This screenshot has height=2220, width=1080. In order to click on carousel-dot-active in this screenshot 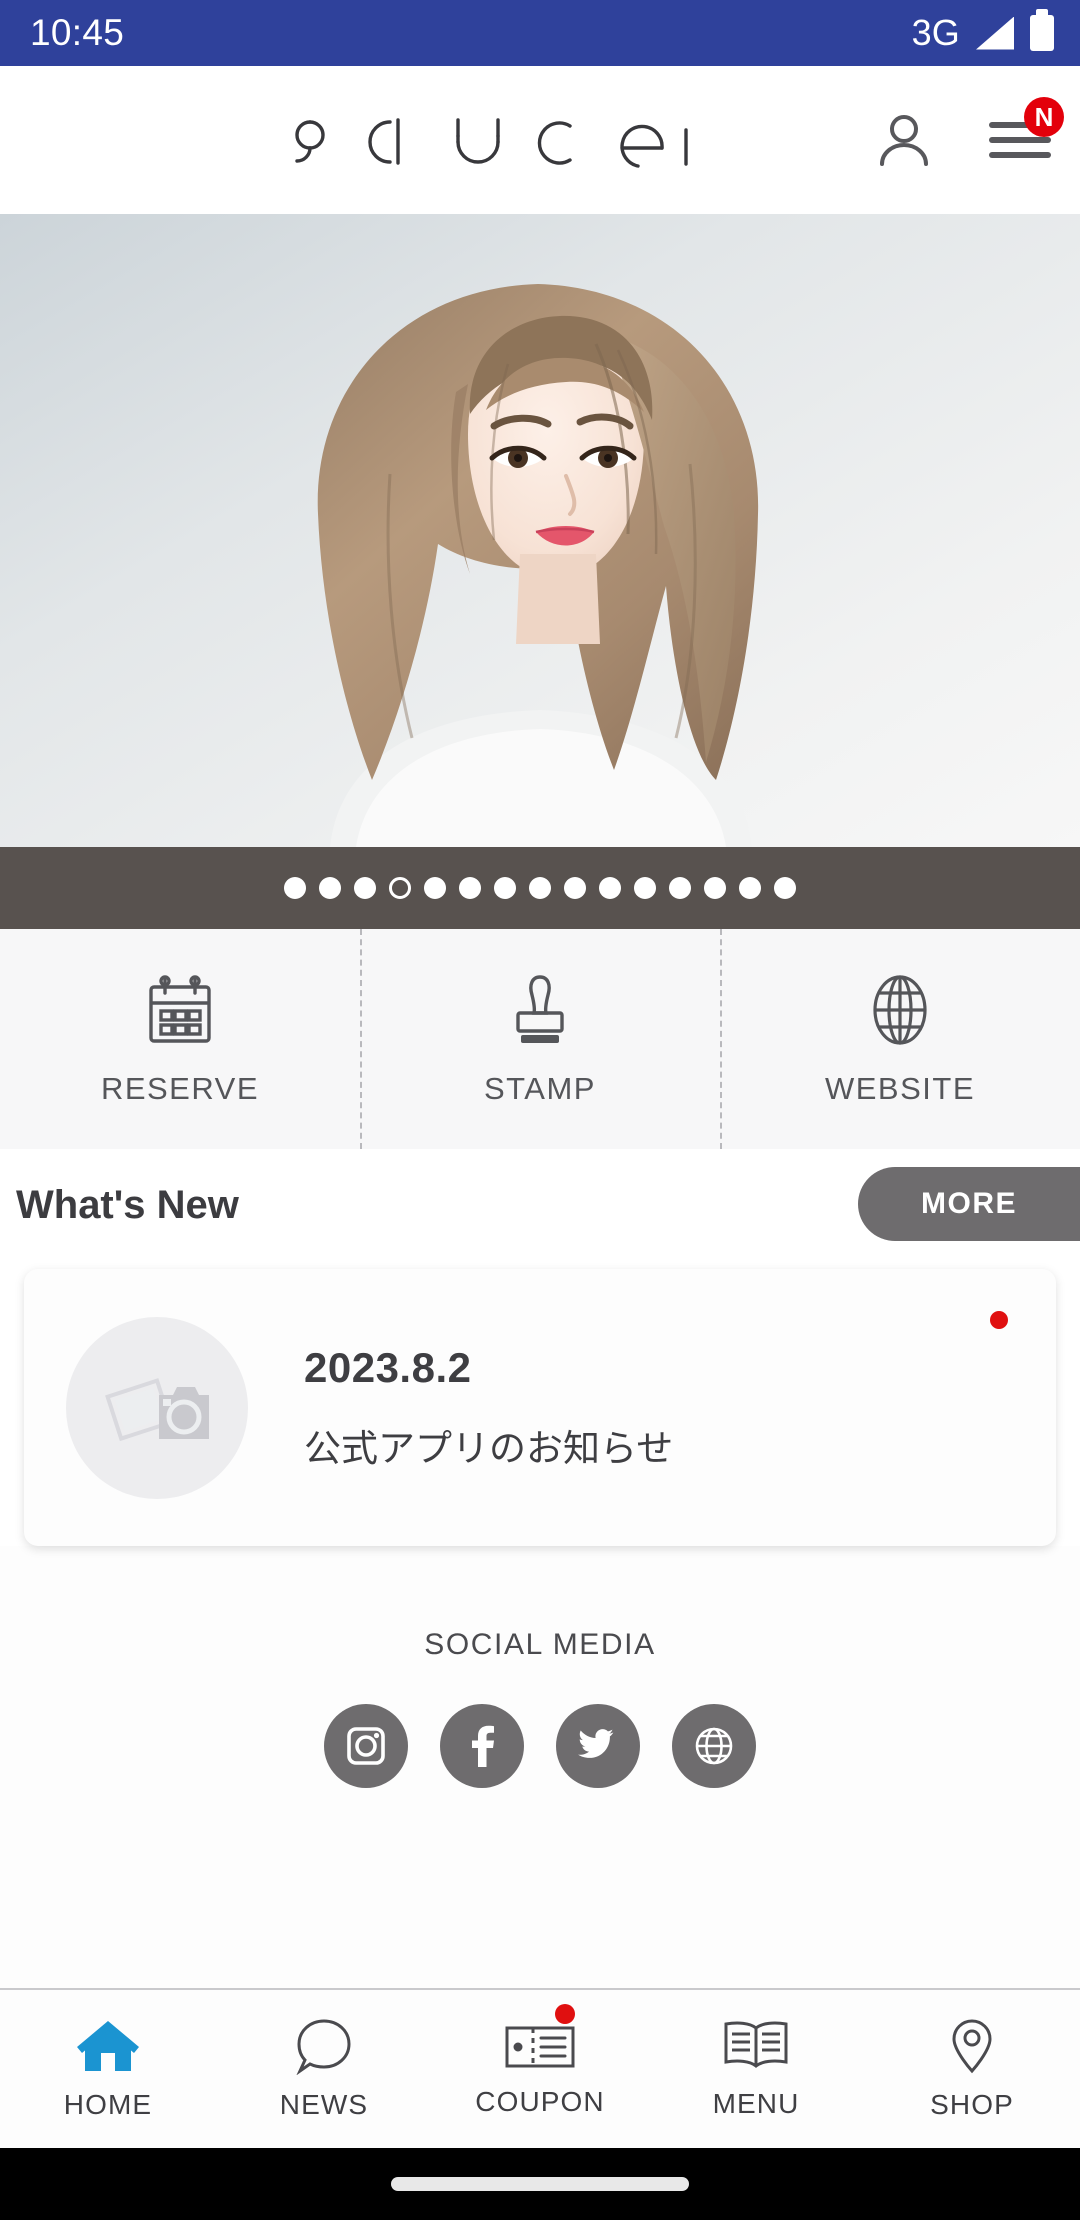, I will do `click(400, 888)`.